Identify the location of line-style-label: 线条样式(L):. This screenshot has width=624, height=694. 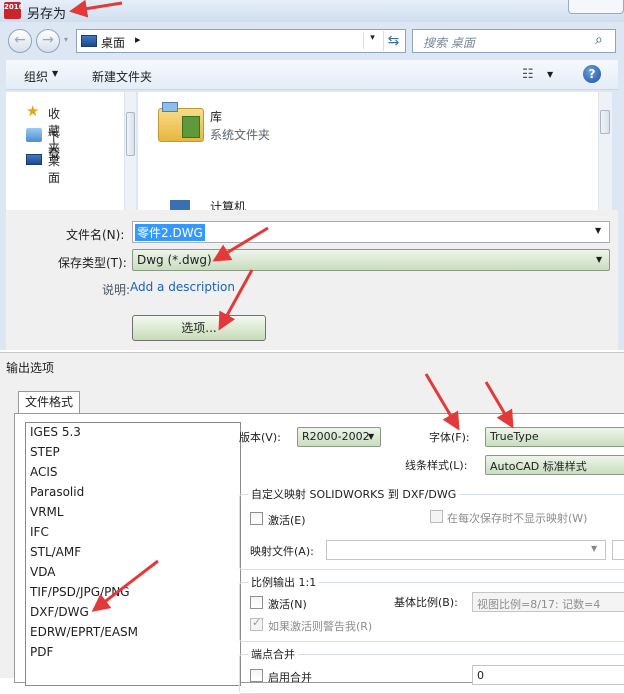
(436, 465).